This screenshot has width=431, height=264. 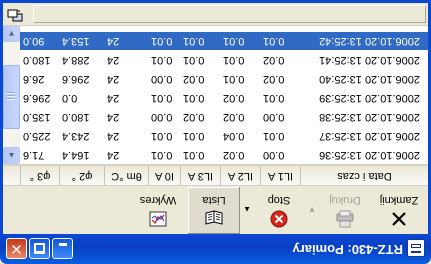 What do you see at coordinates (369, 41) in the screenshot?
I see `cell-datetime: 2006.10.20 13:25:42` at bounding box center [369, 41].